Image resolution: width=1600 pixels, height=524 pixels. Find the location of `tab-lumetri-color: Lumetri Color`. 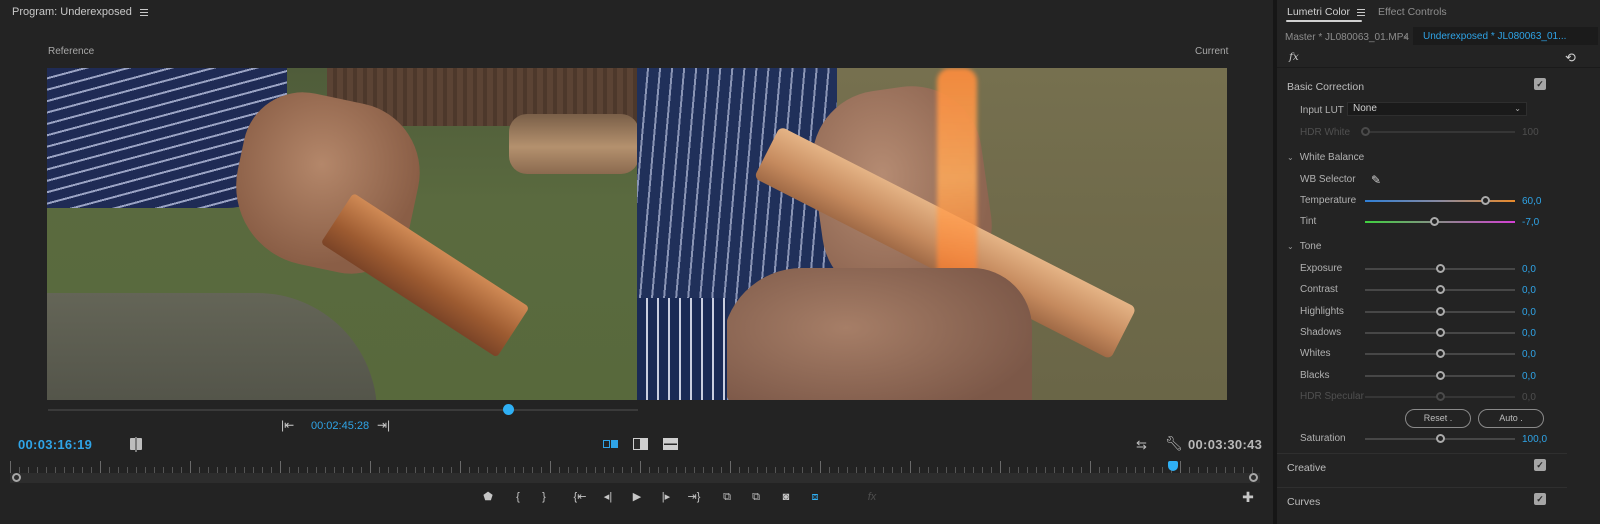

tab-lumetri-color: Lumetri Color is located at coordinates (1326, 12).